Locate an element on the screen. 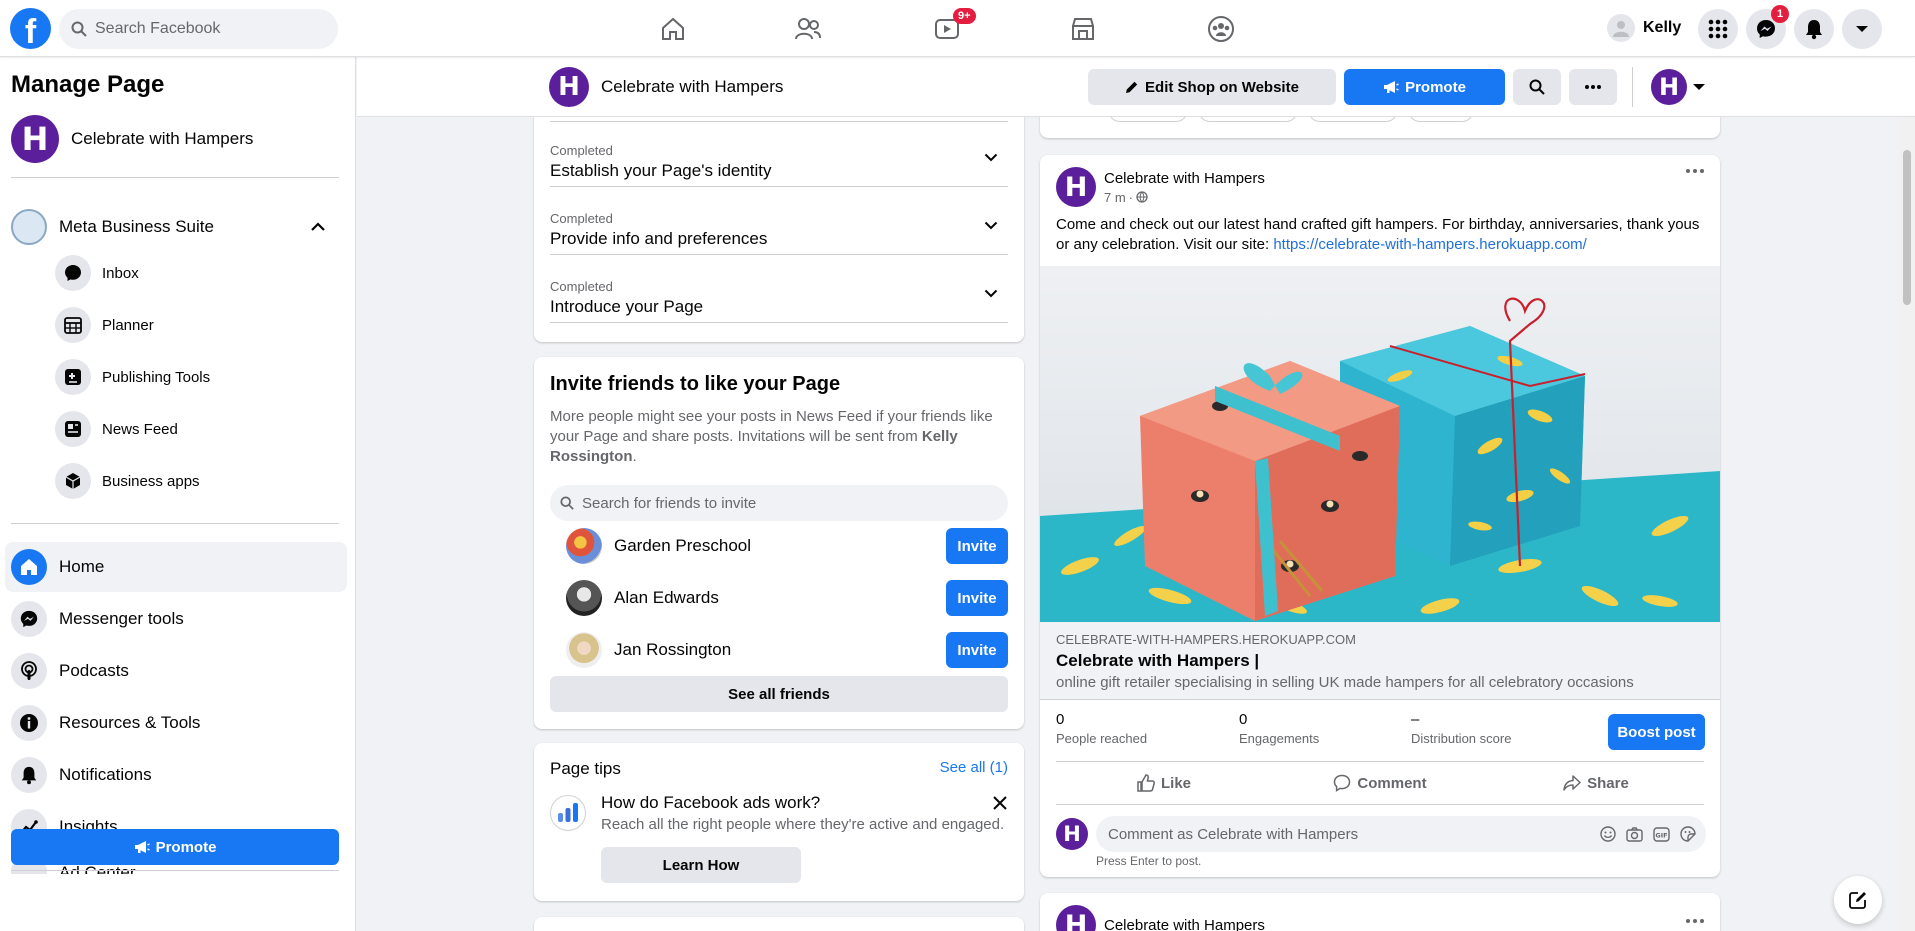 The image size is (1915, 931). stat-value: – is located at coordinates (1415, 719).